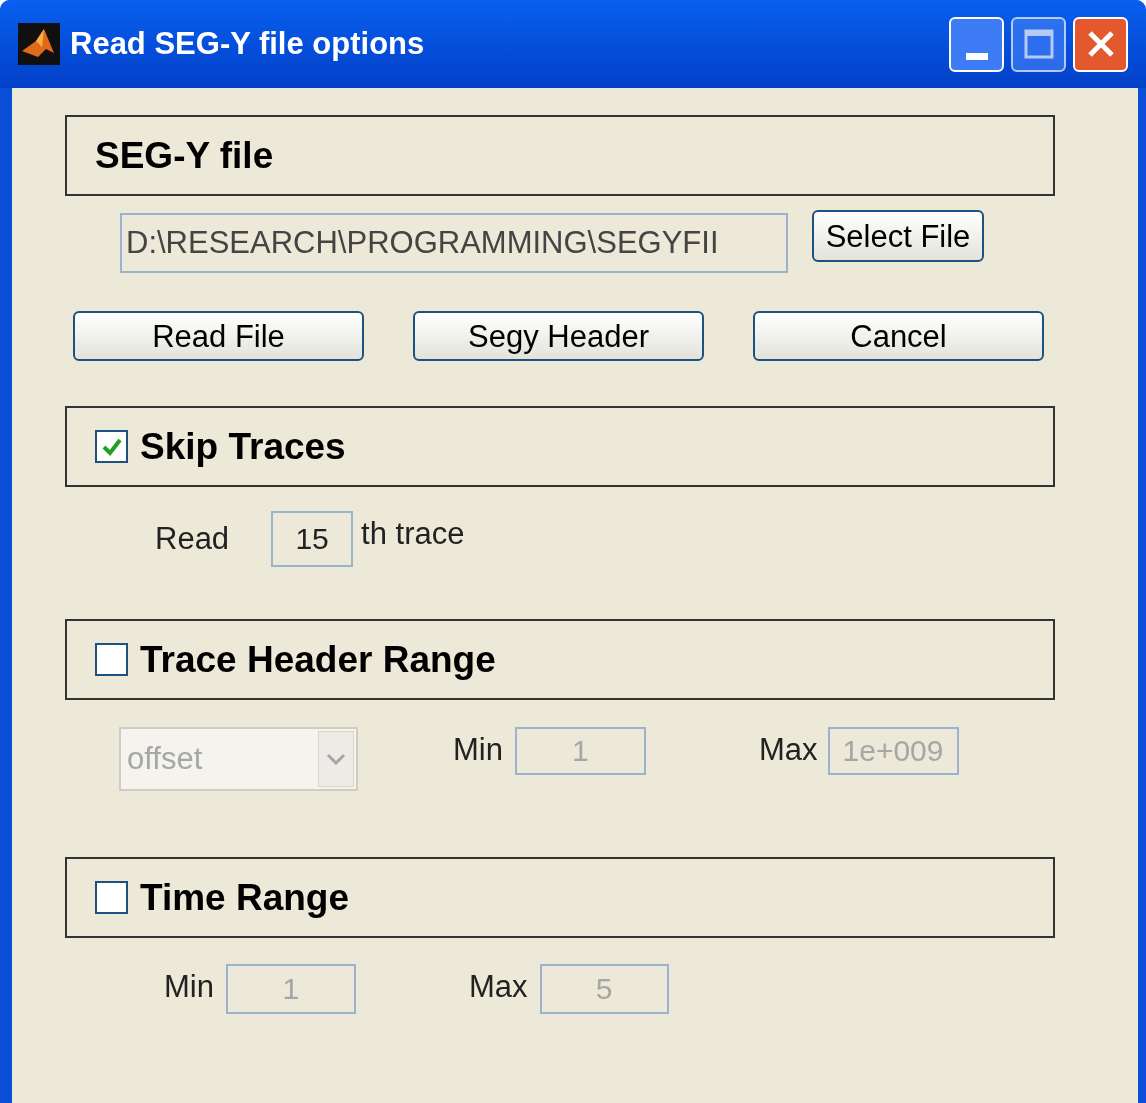 The height and width of the screenshot is (1103, 1146). What do you see at coordinates (243, 446) in the screenshot?
I see `section-title: Skip Traces` at bounding box center [243, 446].